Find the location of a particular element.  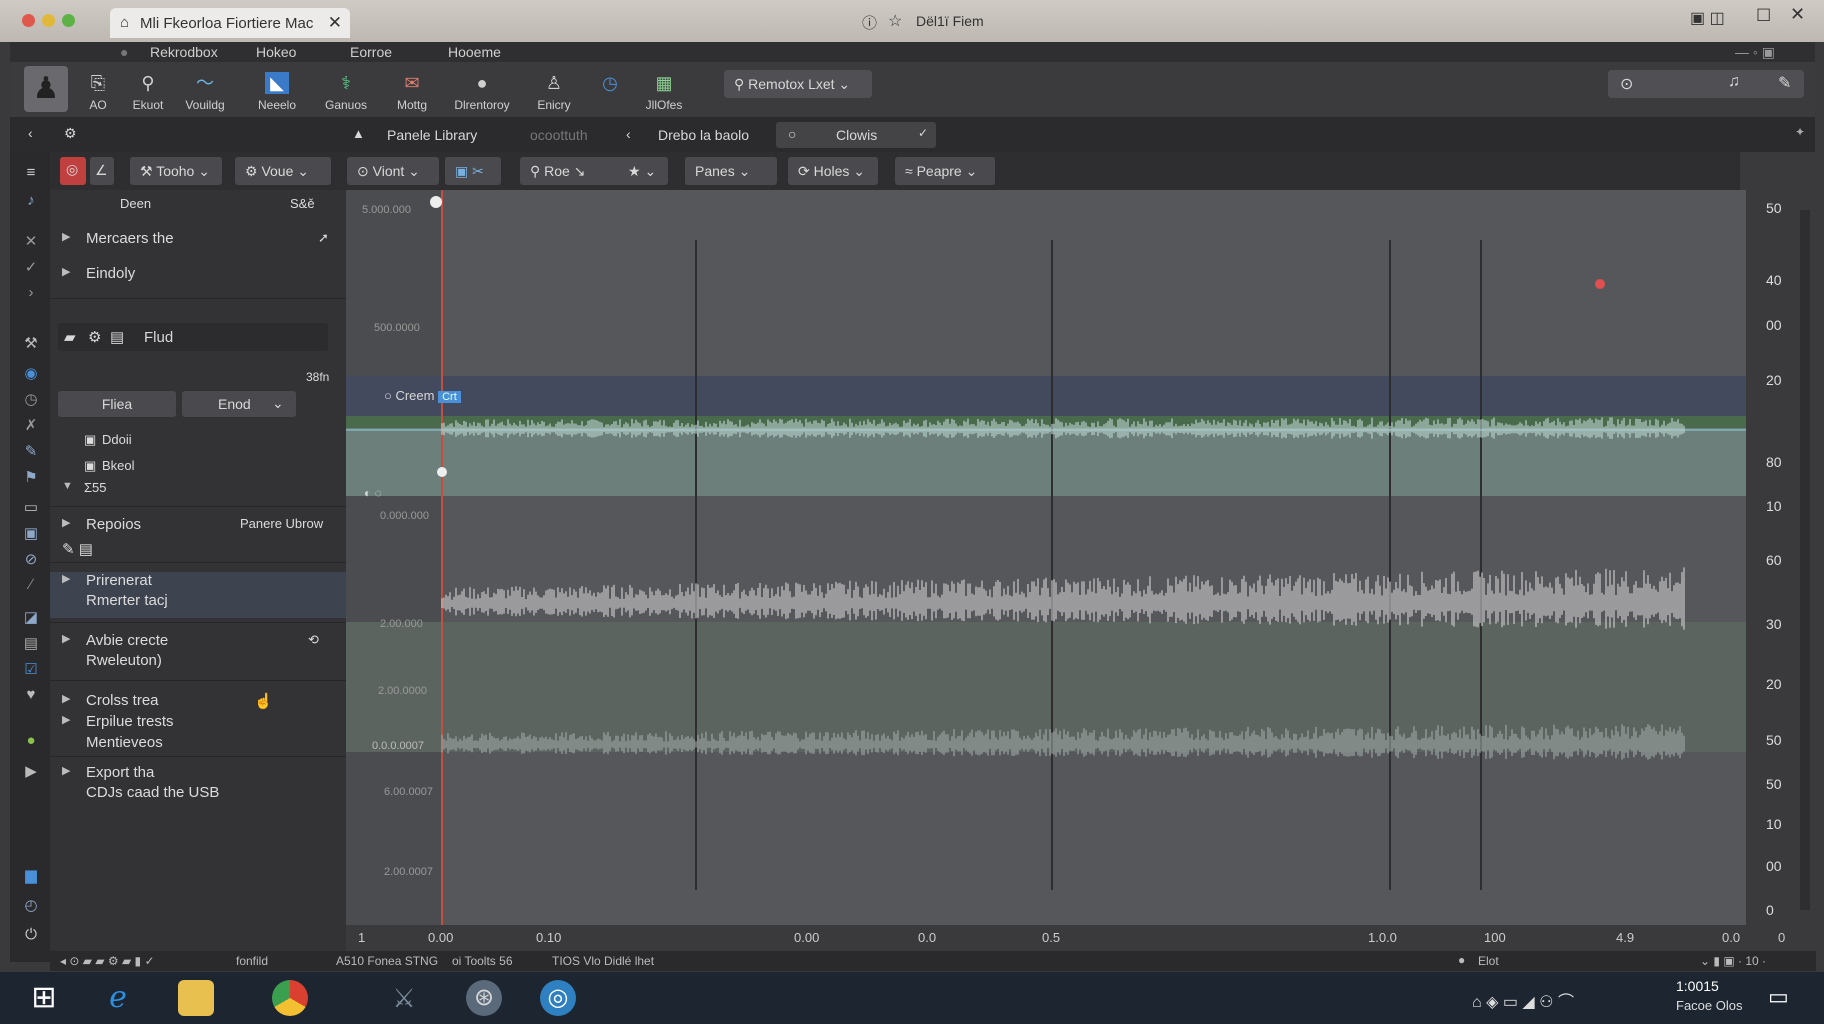

menu-hokeo: Hokeo is located at coordinates (276, 52).